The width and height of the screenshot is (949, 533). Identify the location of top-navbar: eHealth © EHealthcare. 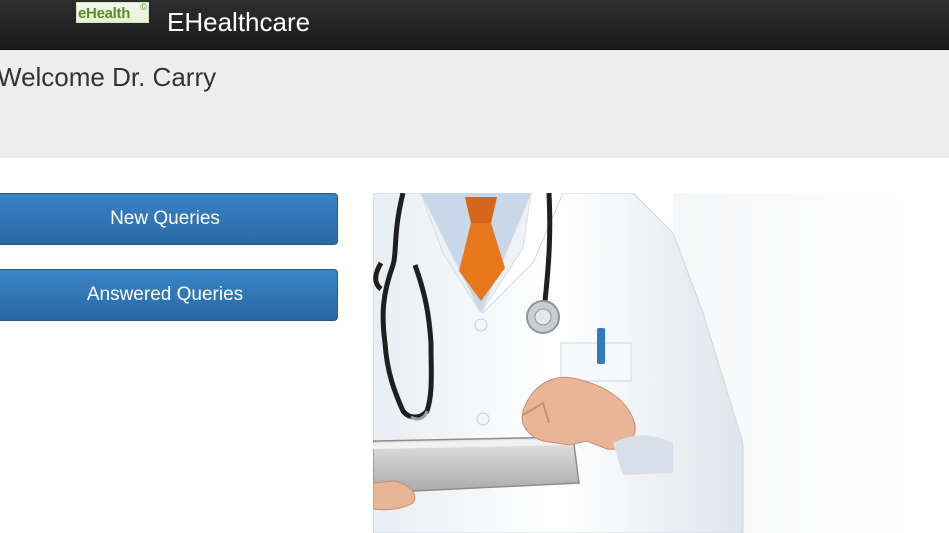
(474, 25).